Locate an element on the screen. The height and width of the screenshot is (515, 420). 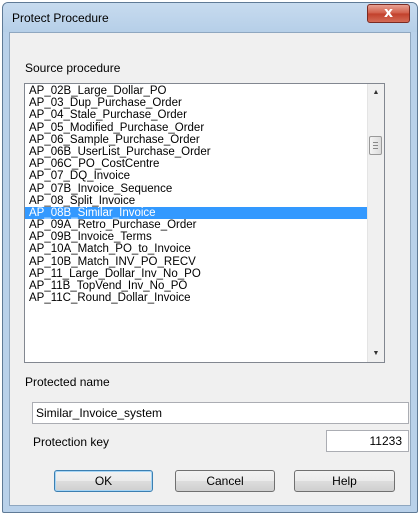
help-button: Help is located at coordinates (344, 481).